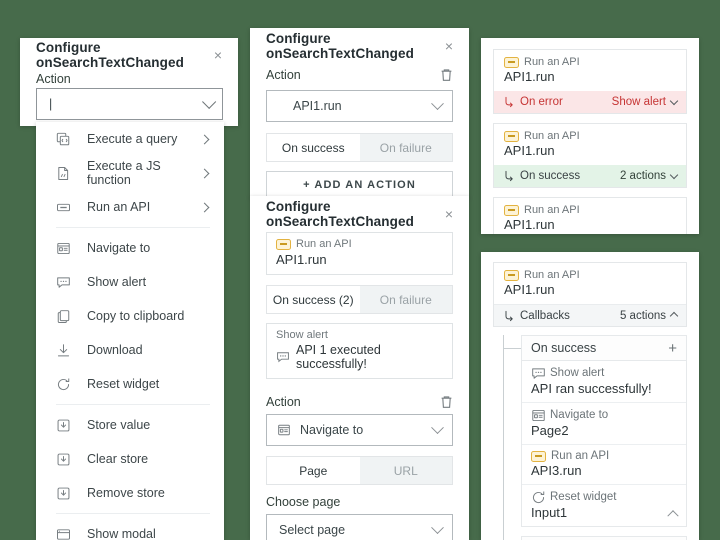 This screenshot has width=720, height=540. Describe the element at coordinates (645, 102) in the screenshot. I see `card-status-detail: Show alert` at that location.